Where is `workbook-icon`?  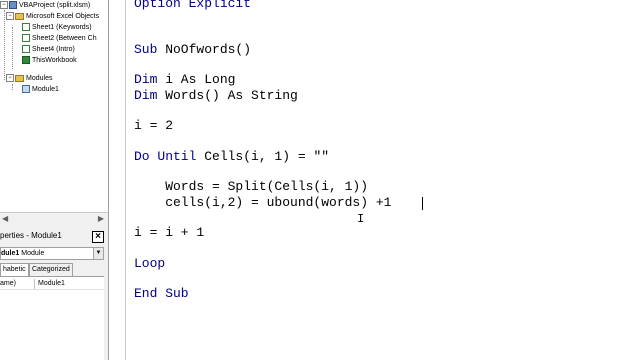
workbook-icon is located at coordinates (26, 60).